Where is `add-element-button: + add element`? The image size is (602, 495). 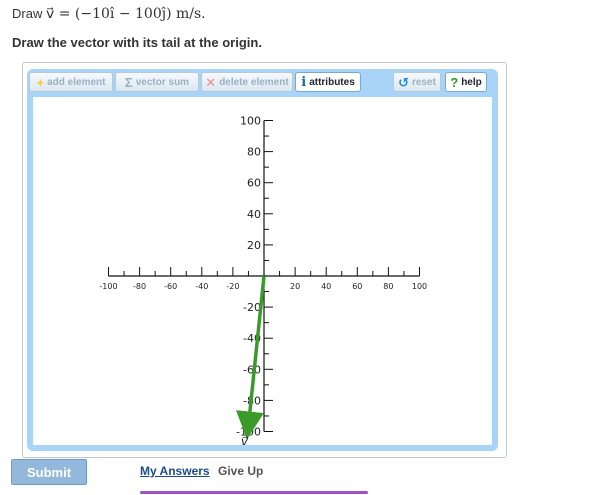 add-element-button: + add element is located at coordinates (71, 82).